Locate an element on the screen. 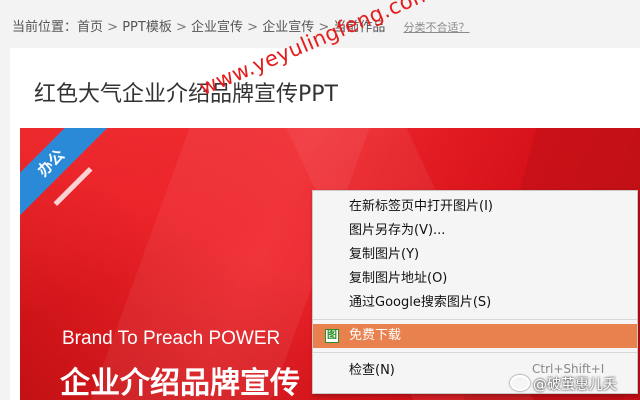 The width and height of the screenshot is (640, 400). weibo-watermark: @破茧惠儿夭 is located at coordinates (563, 384).